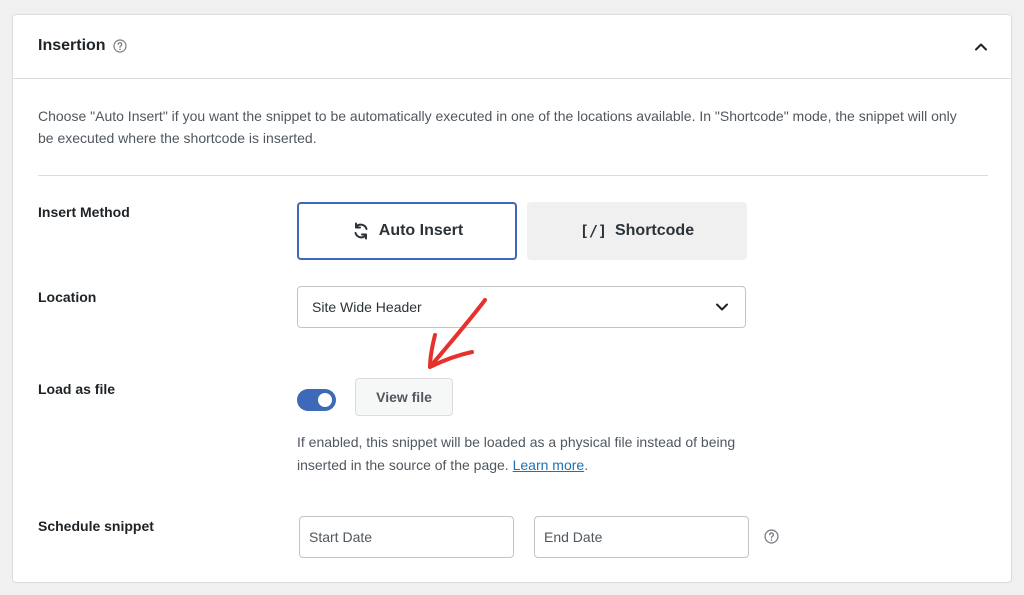 The width and height of the screenshot is (1024, 595). I want to click on sync-arrows-icon, so click(361, 231).